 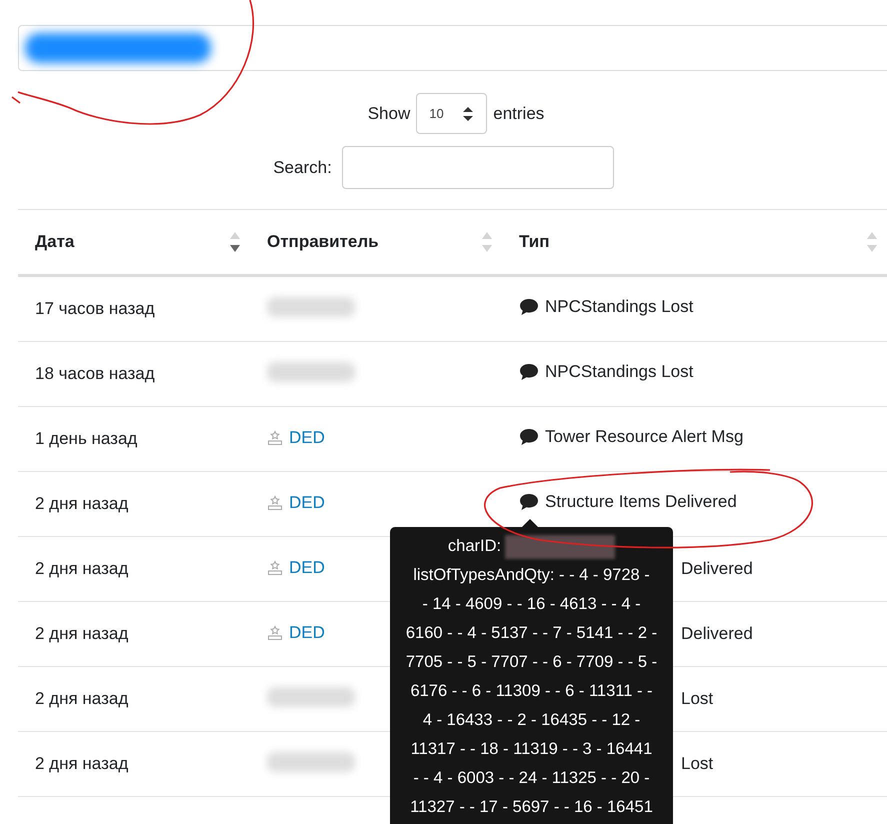 I want to click on updown-caret-icon, so click(x=468, y=114).